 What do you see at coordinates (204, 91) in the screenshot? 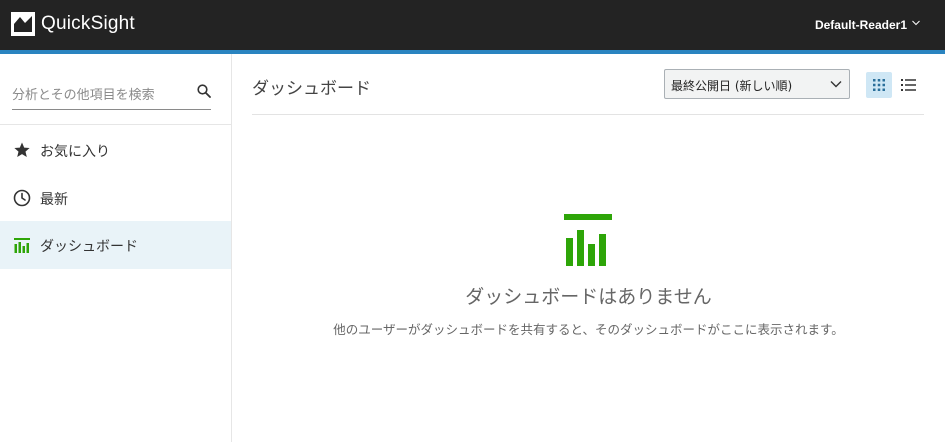
I see `search-icon` at bounding box center [204, 91].